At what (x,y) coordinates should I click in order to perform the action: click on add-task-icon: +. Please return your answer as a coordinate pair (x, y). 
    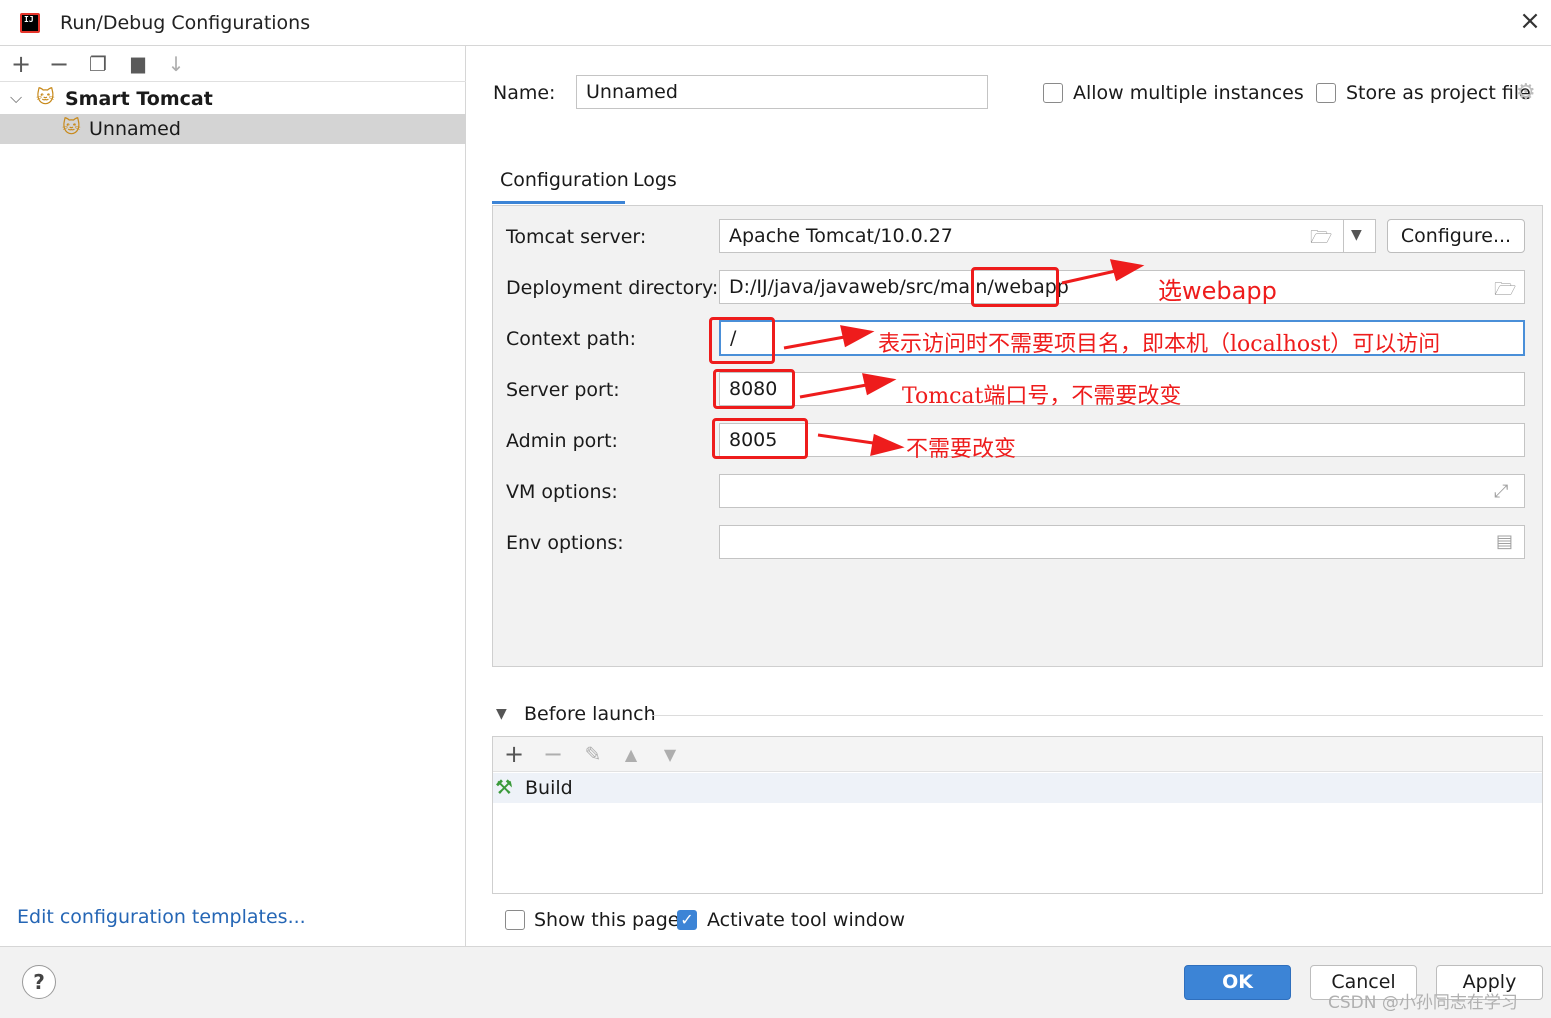
    Looking at the image, I should click on (514, 755).